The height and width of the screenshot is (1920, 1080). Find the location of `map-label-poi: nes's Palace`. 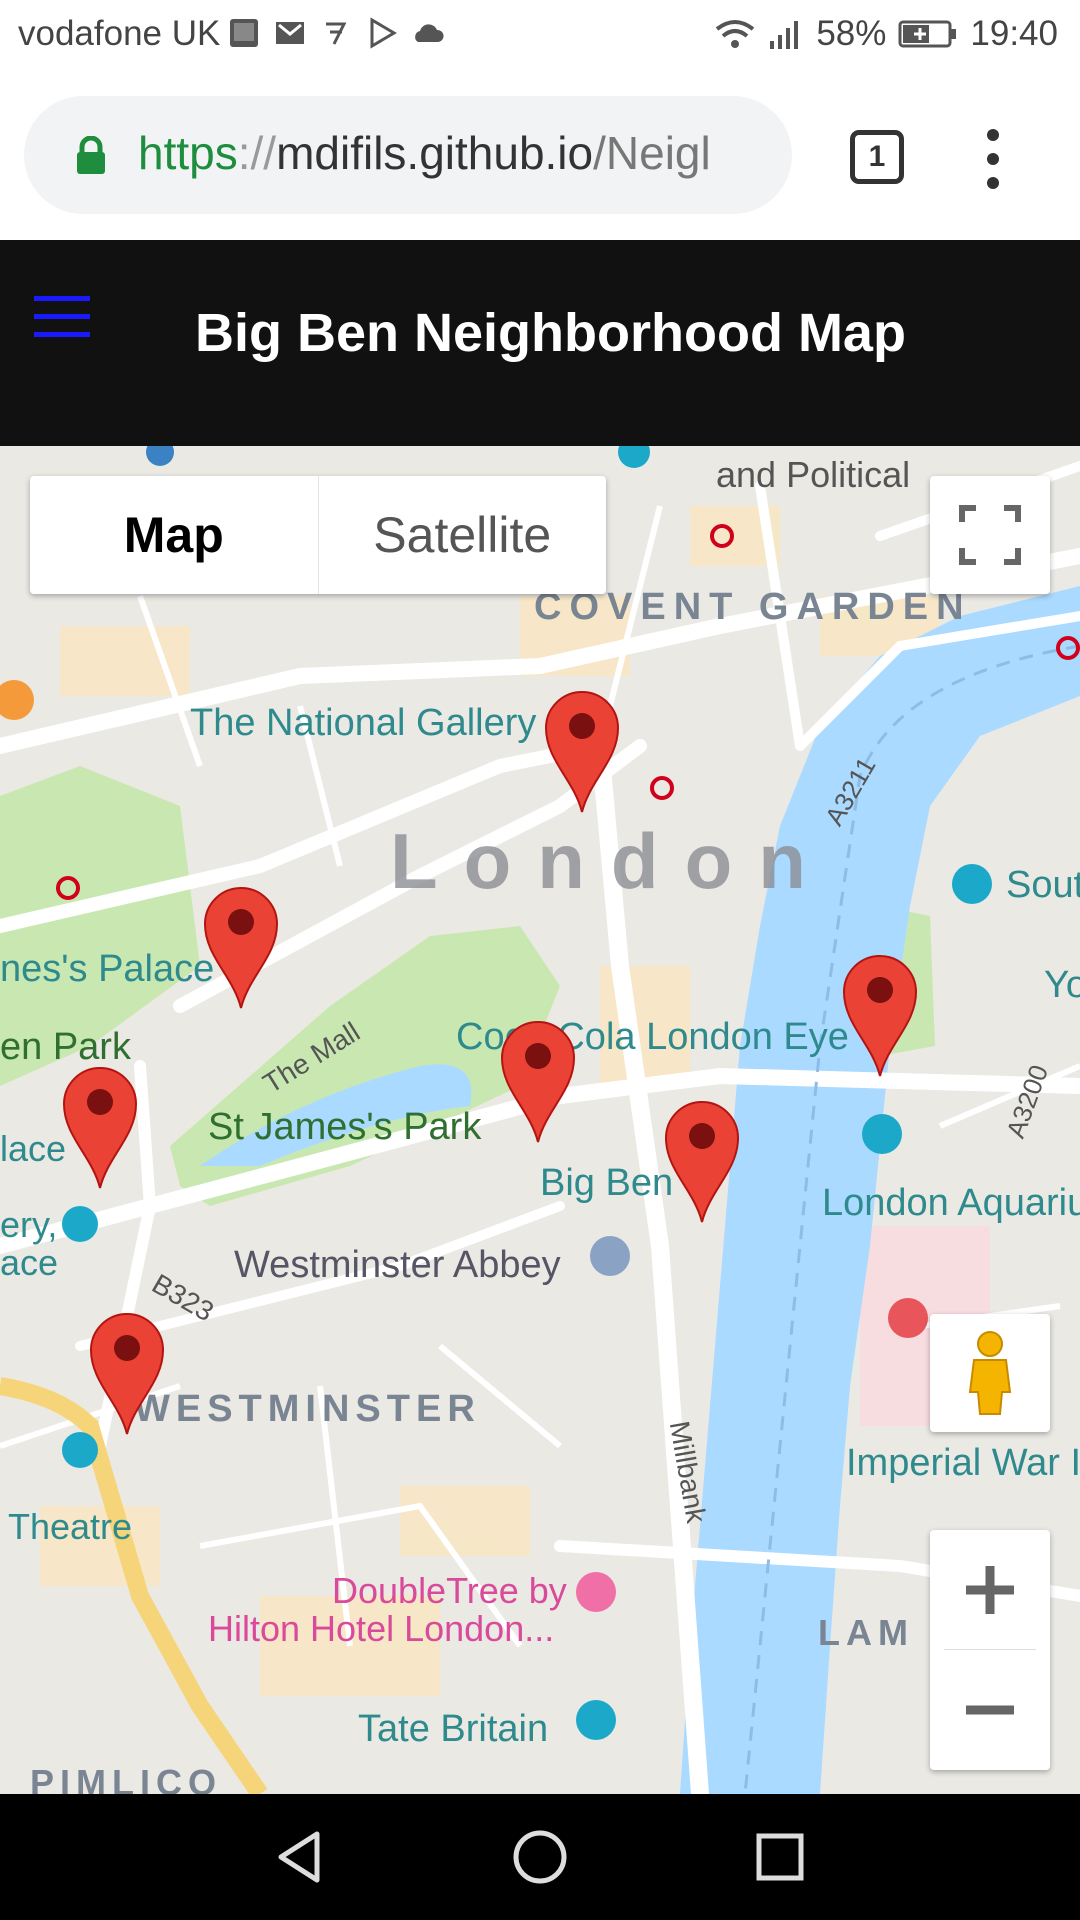

map-label-poi: nes's Palace is located at coordinates (107, 969).